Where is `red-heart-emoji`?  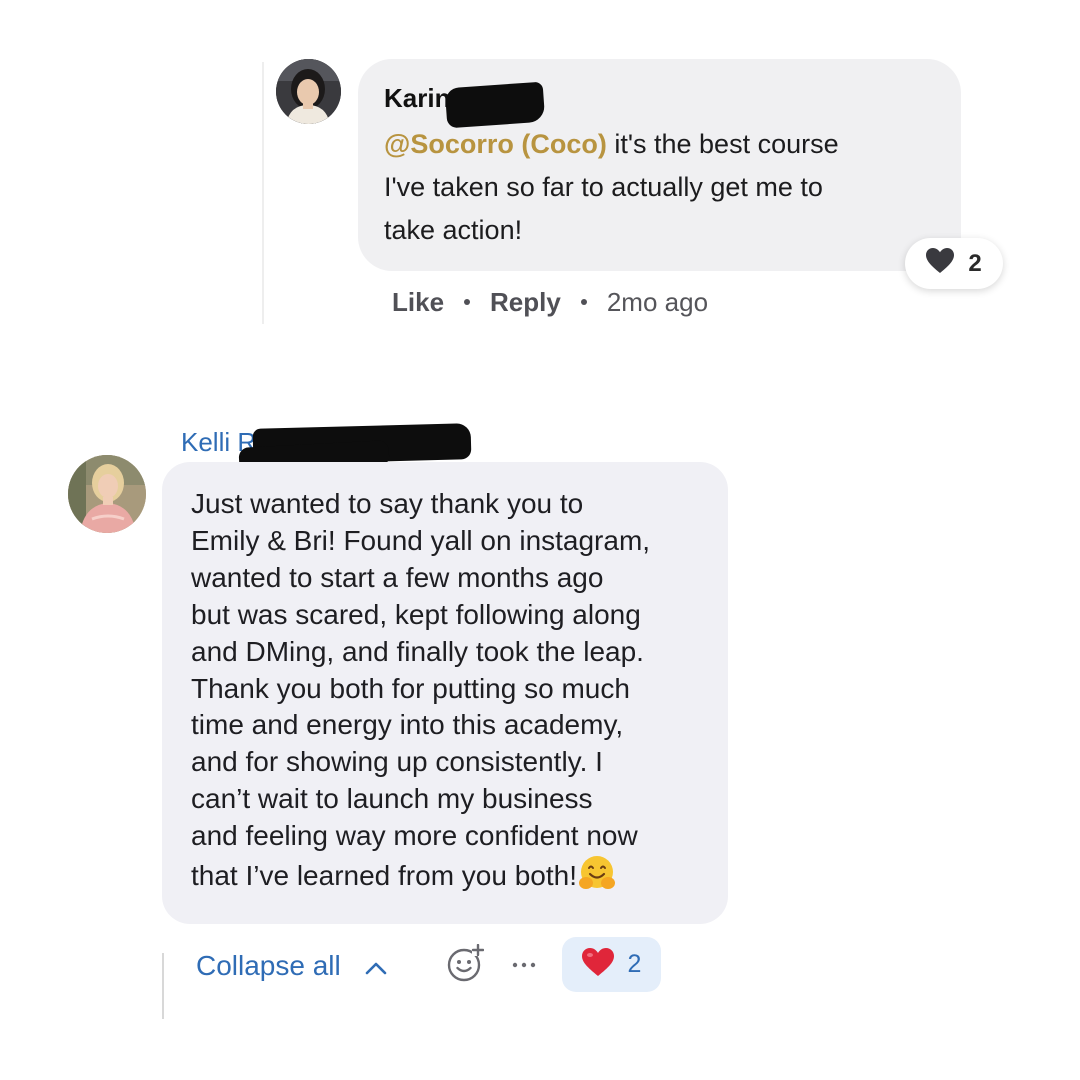 red-heart-emoji is located at coordinates (597, 964).